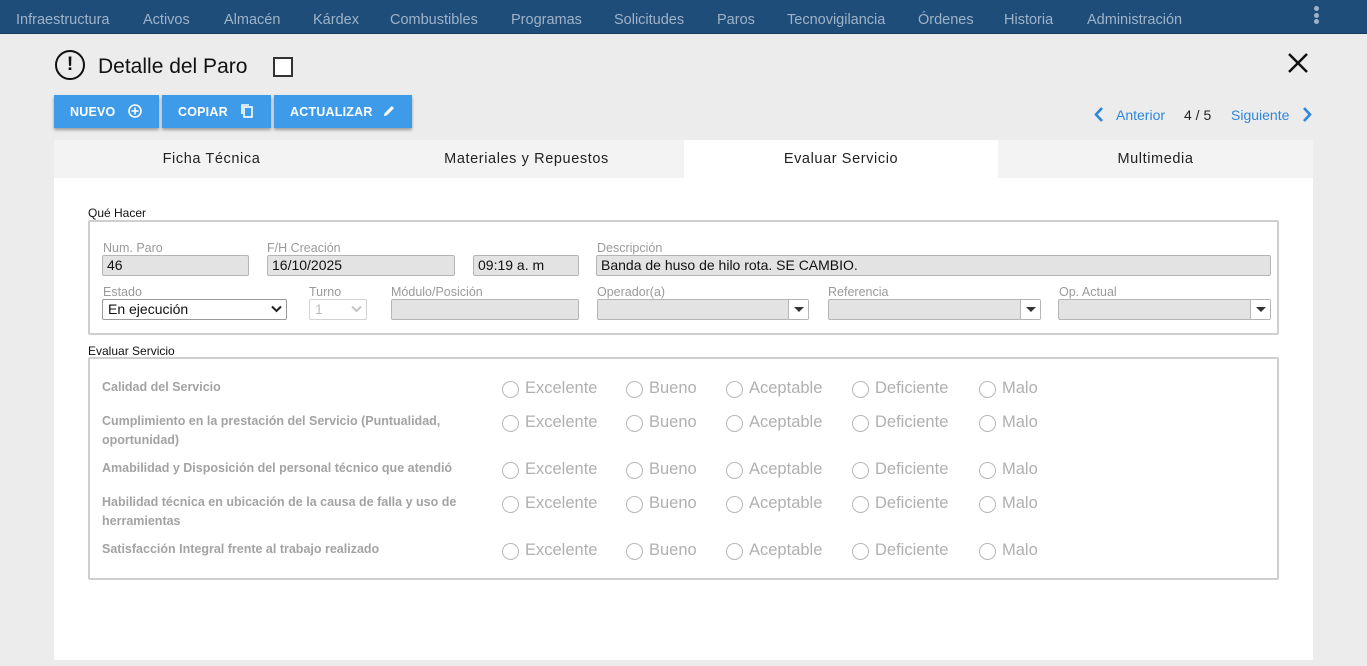  What do you see at coordinates (1099, 114) in the screenshot?
I see `chevron-left-icon` at bounding box center [1099, 114].